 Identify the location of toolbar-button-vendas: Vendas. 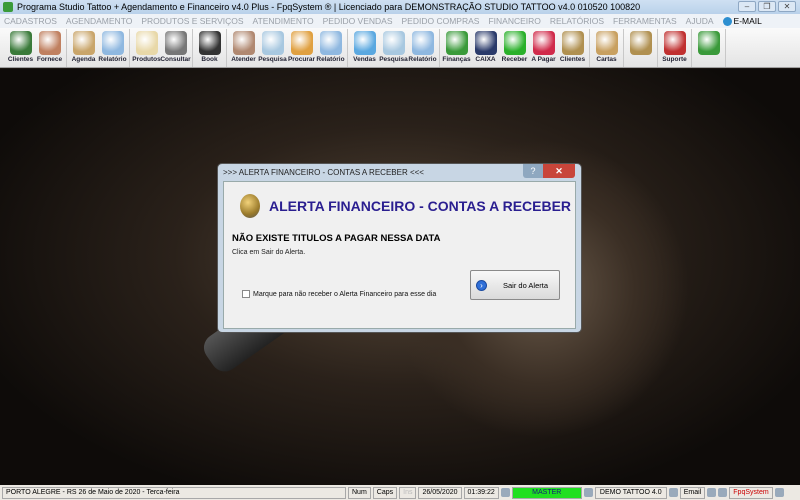
(364, 48).